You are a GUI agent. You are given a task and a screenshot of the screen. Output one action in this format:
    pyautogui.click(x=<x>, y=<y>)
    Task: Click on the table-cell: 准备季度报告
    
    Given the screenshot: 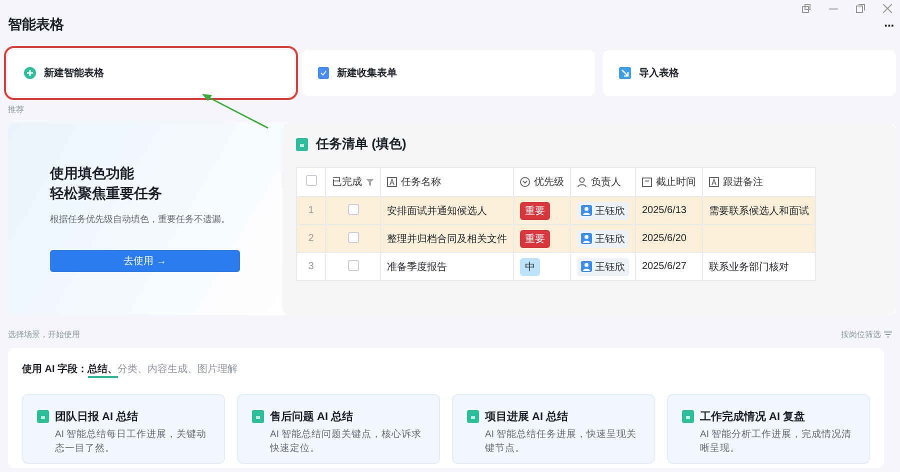 What is the action you would take?
    pyautogui.click(x=447, y=266)
    